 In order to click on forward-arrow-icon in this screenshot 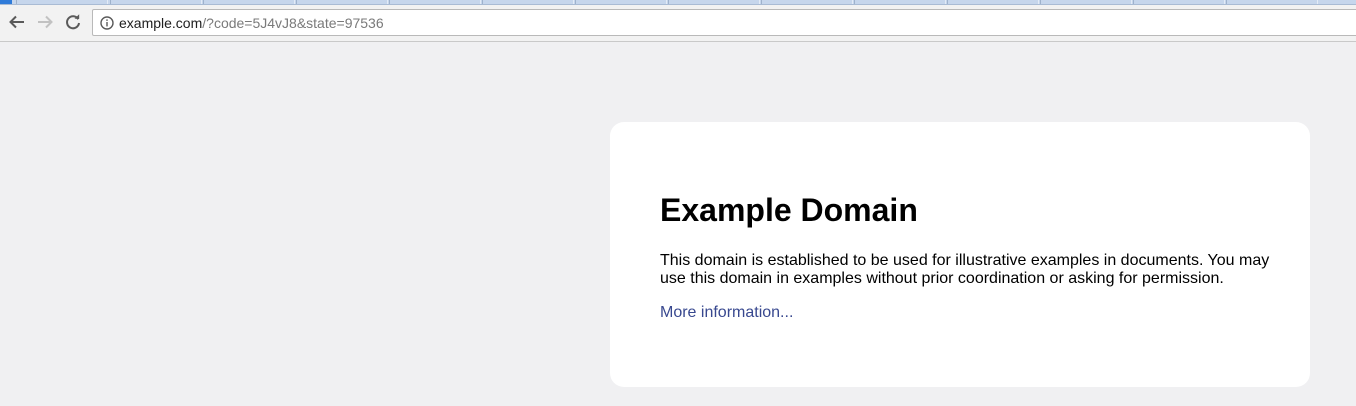, I will do `click(45, 22)`.